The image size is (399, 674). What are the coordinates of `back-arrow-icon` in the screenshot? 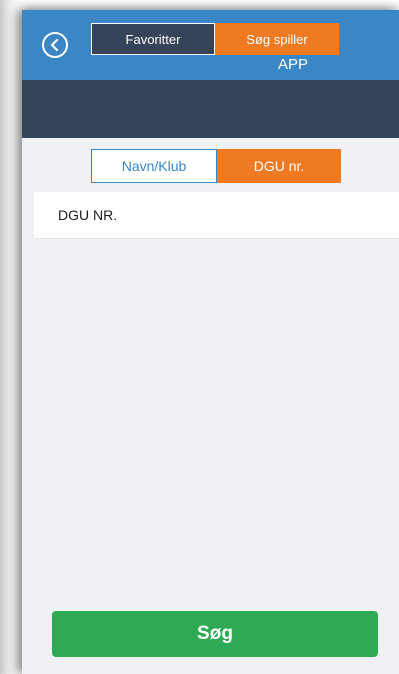 It's located at (54, 45).